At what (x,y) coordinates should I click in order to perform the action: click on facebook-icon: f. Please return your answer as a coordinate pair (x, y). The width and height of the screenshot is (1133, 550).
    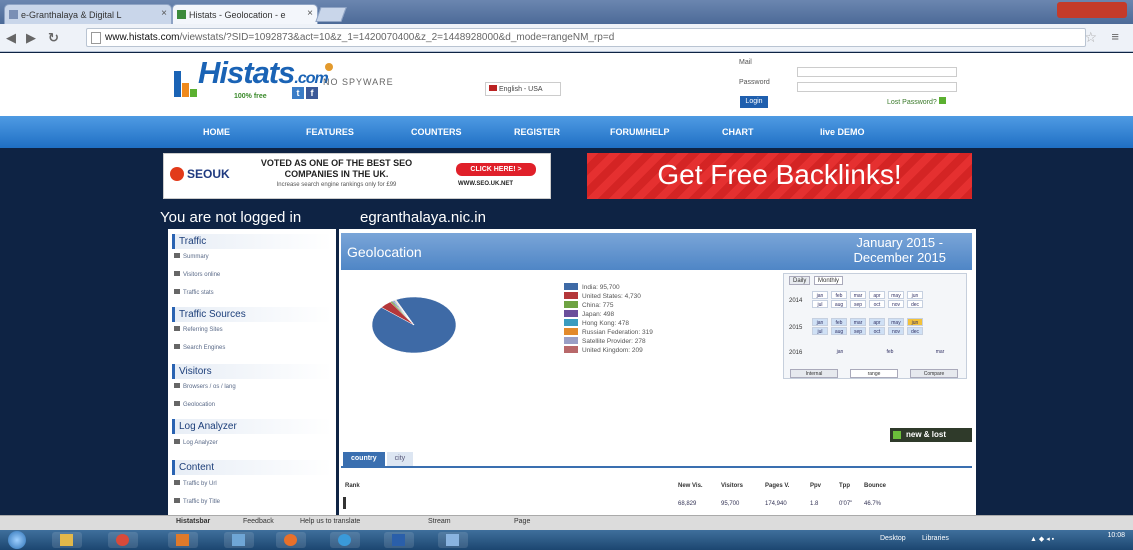
    Looking at the image, I should click on (312, 93).